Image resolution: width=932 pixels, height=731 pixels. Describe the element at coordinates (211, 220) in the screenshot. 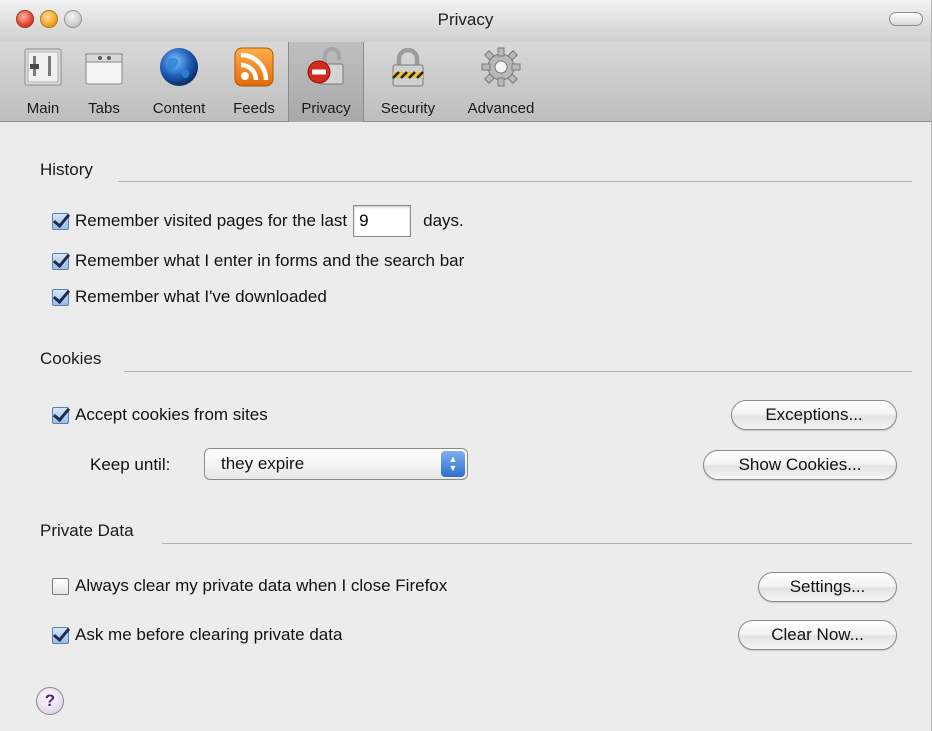

I see `remember-visited-label: Remember visited pages for the last` at that location.